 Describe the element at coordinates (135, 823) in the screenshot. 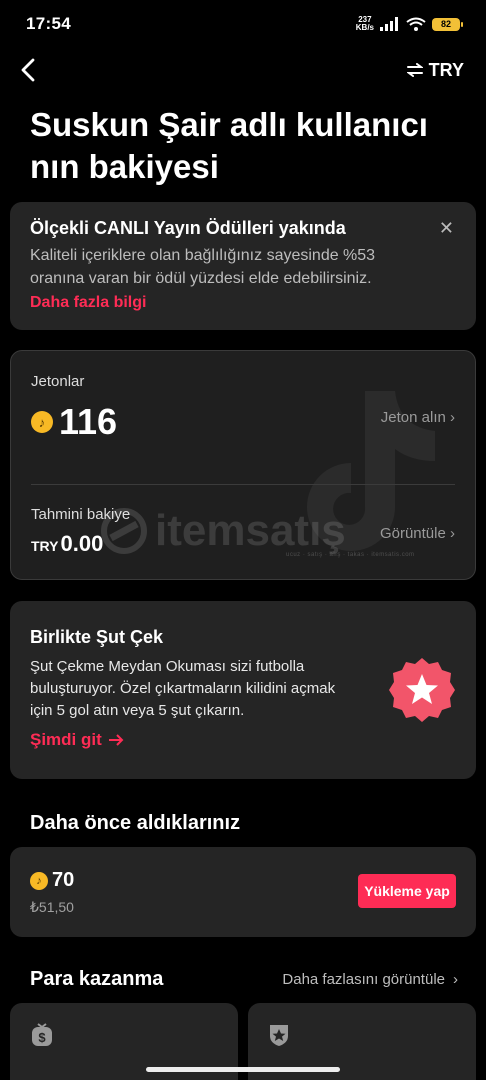

I see `history-section-title: Daha önce aldıklarınız` at that location.